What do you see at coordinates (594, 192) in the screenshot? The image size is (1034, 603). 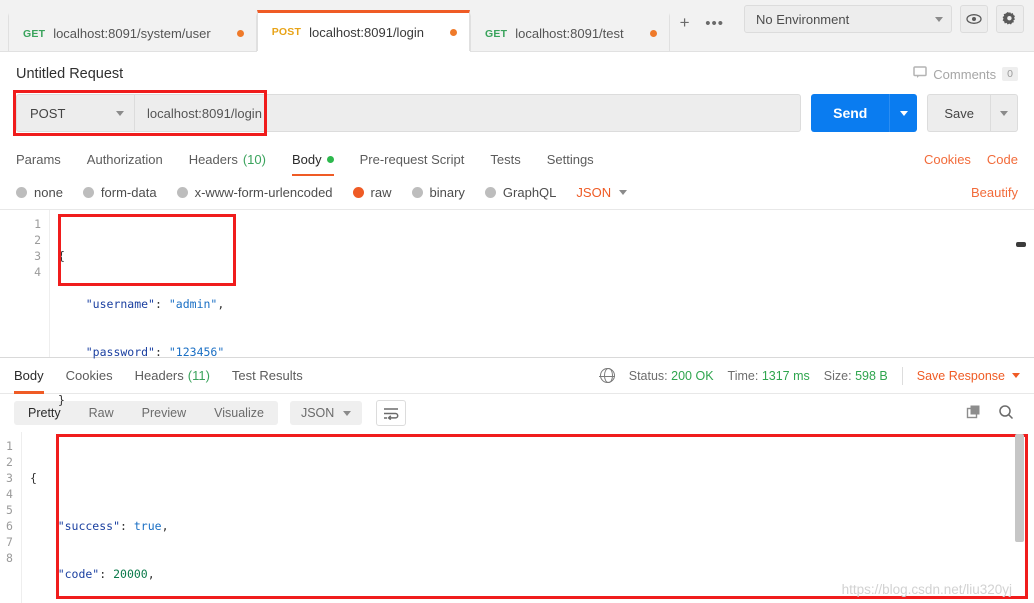 I see `raw-format-label: JSON` at bounding box center [594, 192].